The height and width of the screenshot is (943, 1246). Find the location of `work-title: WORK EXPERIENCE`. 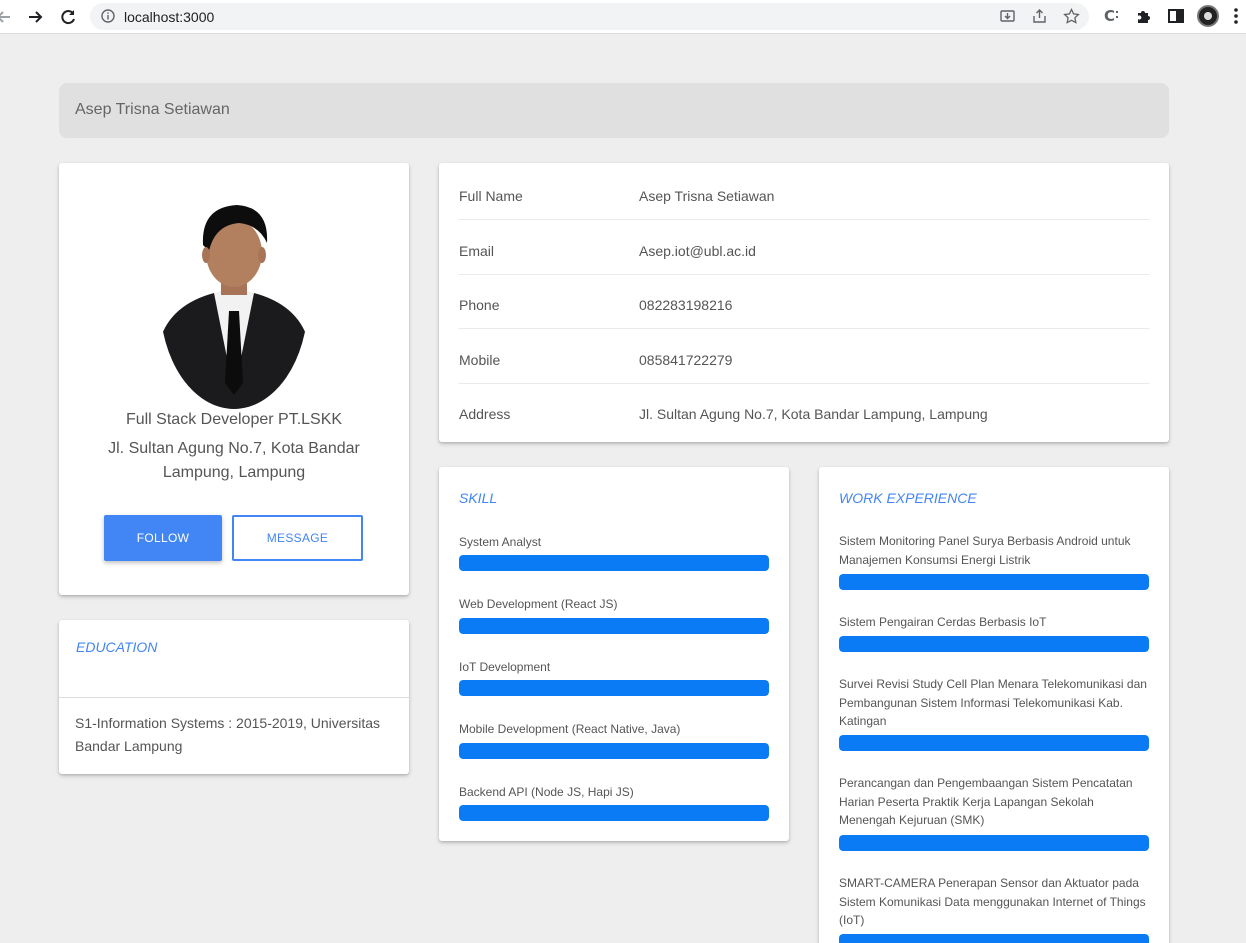

work-title: WORK EXPERIENCE is located at coordinates (908, 498).